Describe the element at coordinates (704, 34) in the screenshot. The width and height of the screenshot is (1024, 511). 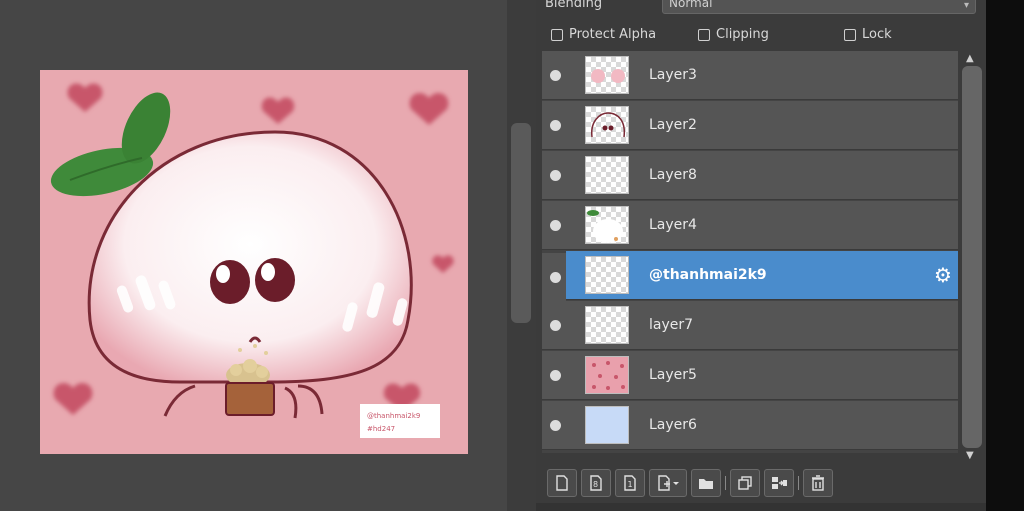
I see `clipping-checkbox` at that location.